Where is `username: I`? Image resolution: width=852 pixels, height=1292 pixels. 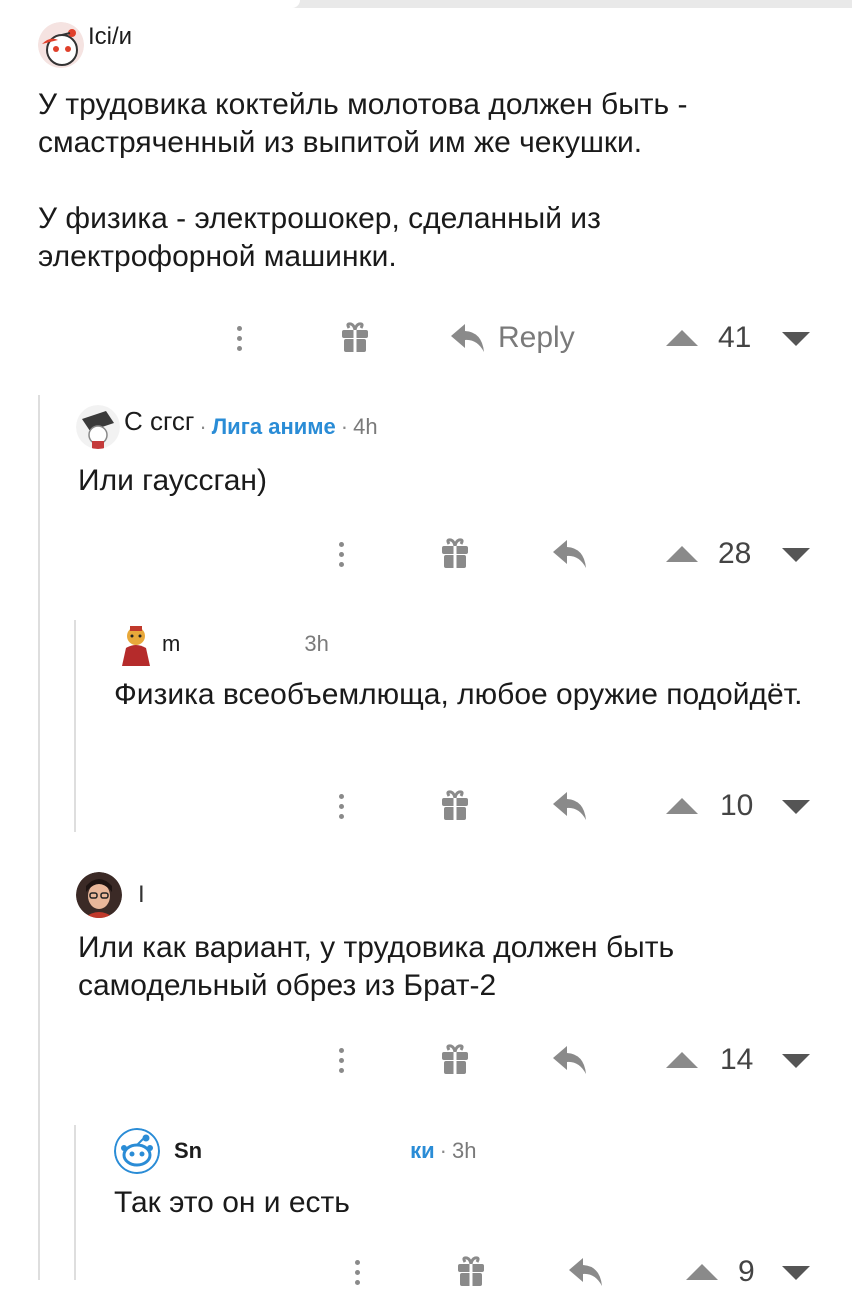
username: I is located at coordinates (141, 895).